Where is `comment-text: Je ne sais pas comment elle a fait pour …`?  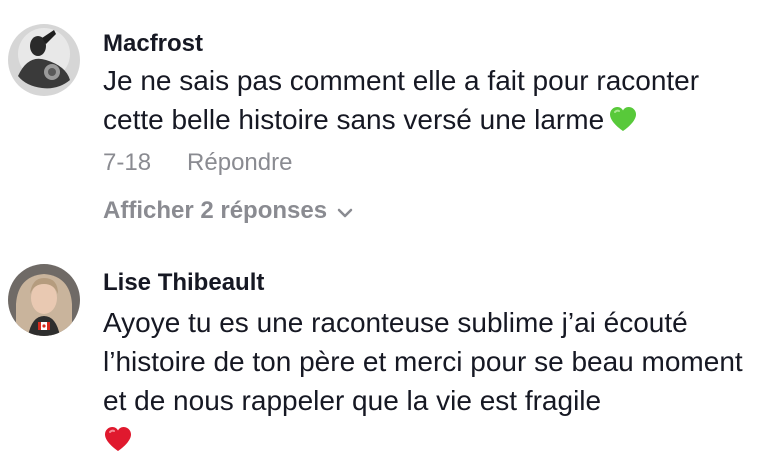 comment-text: Je ne sais pas comment elle a fait pour … is located at coordinates (433, 100).